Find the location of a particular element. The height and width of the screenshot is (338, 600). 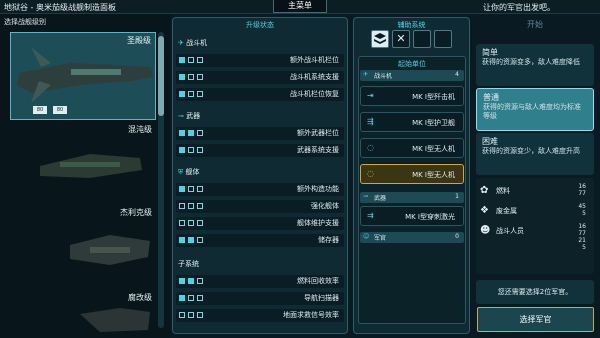

difficulty-hard: 困难 获得的资源变少，敌人难度升高 is located at coordinates (535, 154).